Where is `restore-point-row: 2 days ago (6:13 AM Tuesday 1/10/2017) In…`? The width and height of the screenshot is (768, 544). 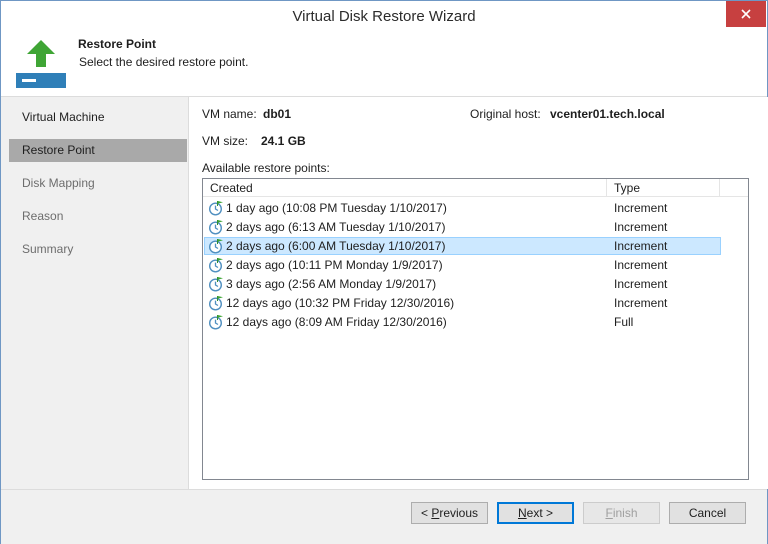 restore-point-row: 2 days ago (6:13 AM Tuesday 1/10/2017) In… is located at coordinates (462, 227).